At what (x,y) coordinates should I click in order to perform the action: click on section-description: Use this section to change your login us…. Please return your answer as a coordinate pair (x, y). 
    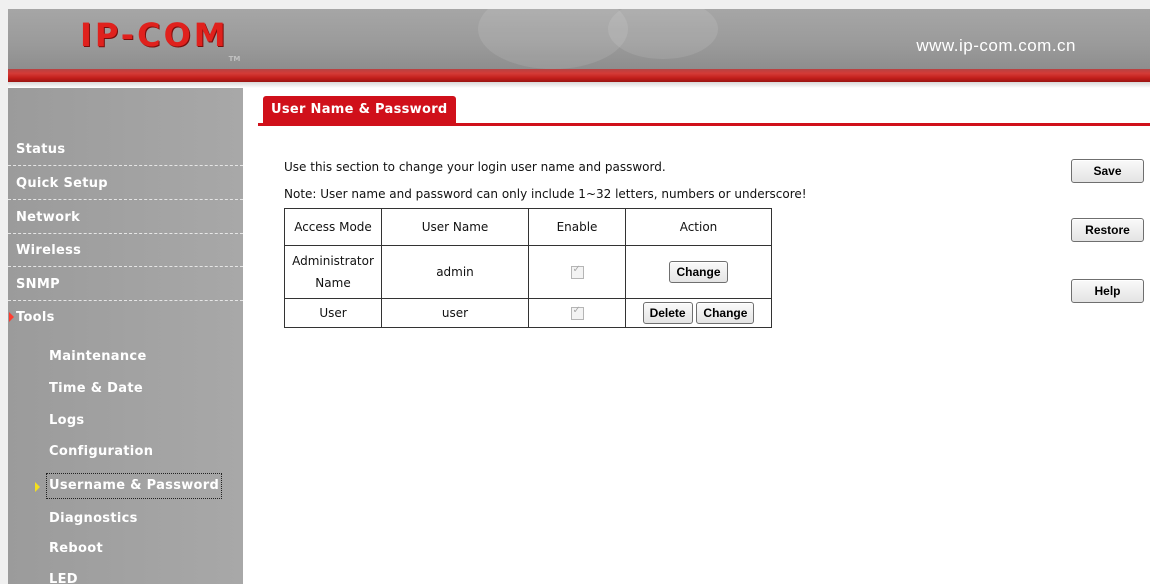
    Looking at the image, I should click on (475, 167).